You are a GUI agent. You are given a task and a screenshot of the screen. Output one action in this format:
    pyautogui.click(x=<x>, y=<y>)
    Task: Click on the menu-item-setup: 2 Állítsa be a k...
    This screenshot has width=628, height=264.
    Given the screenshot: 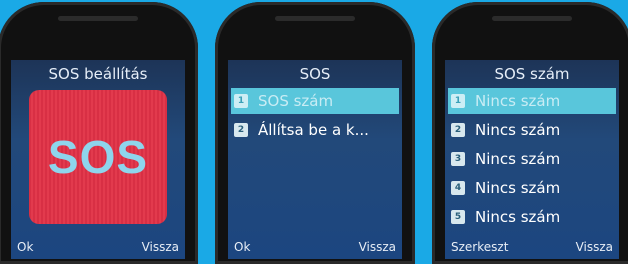 What is the action you would take?
    pyautogui.click(x=315, y=130)
    